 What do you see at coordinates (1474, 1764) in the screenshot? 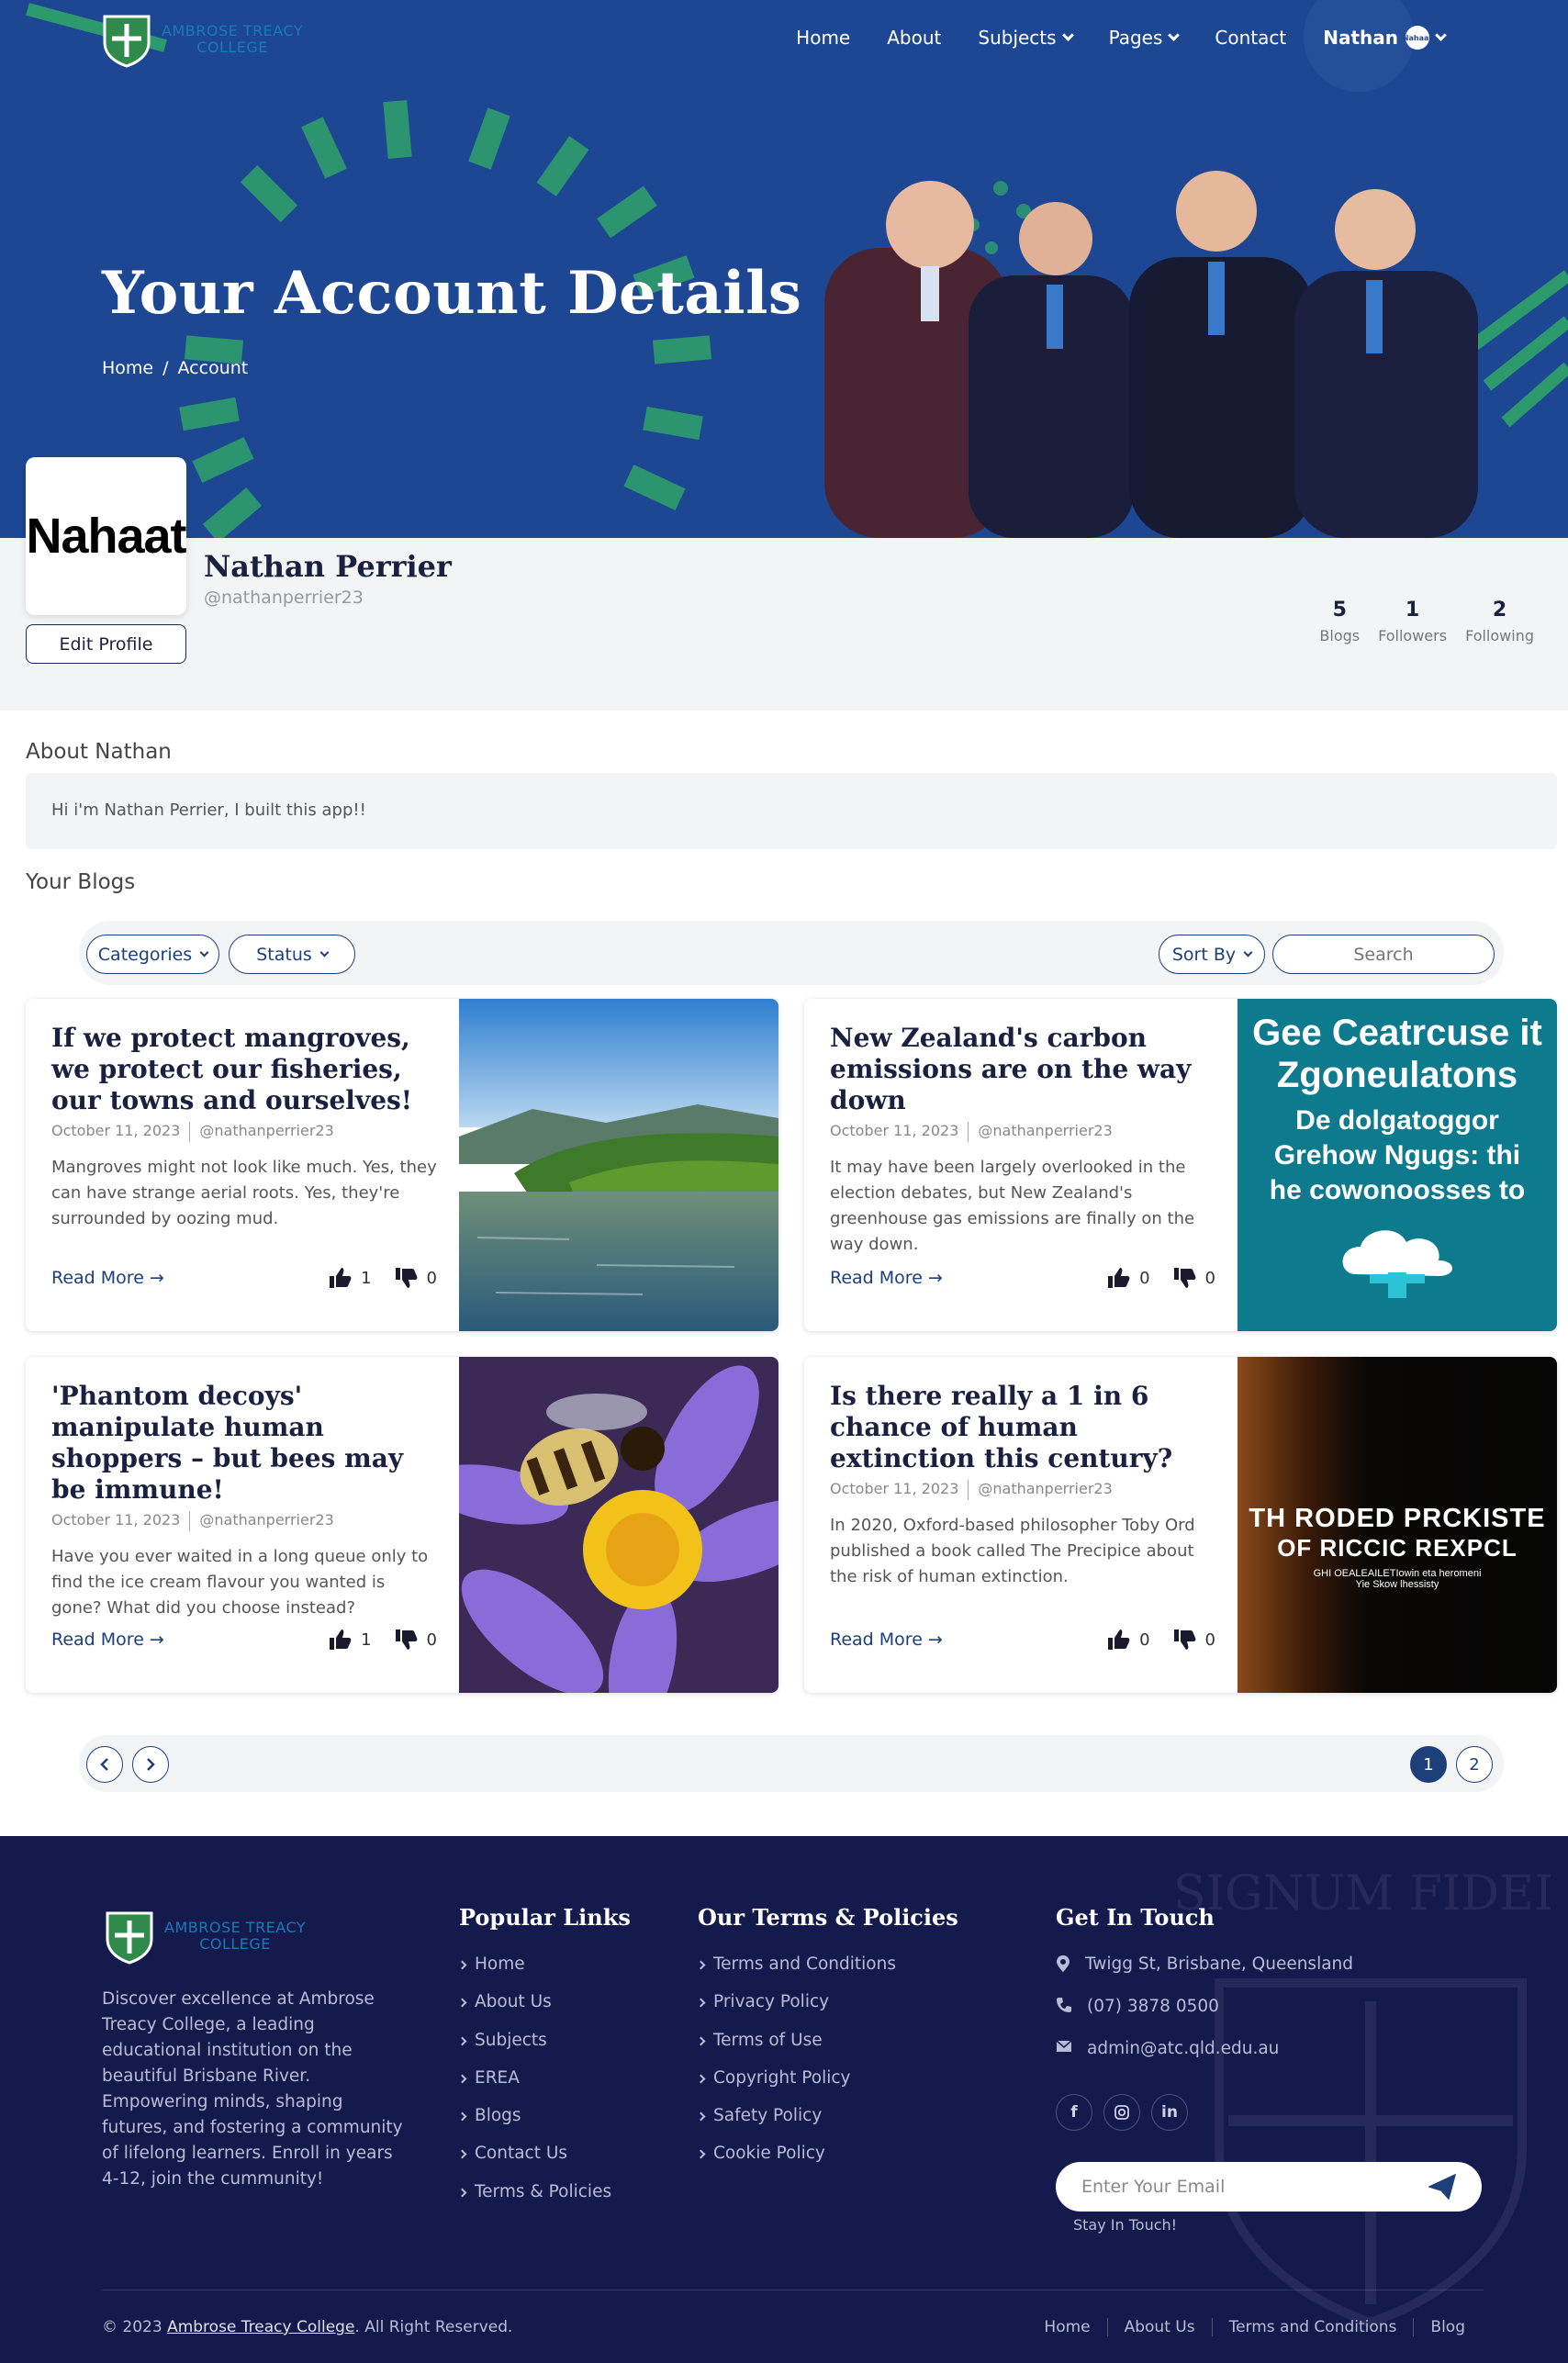
I see `page-2-button: 2` at bounding box center [1474, 1764].